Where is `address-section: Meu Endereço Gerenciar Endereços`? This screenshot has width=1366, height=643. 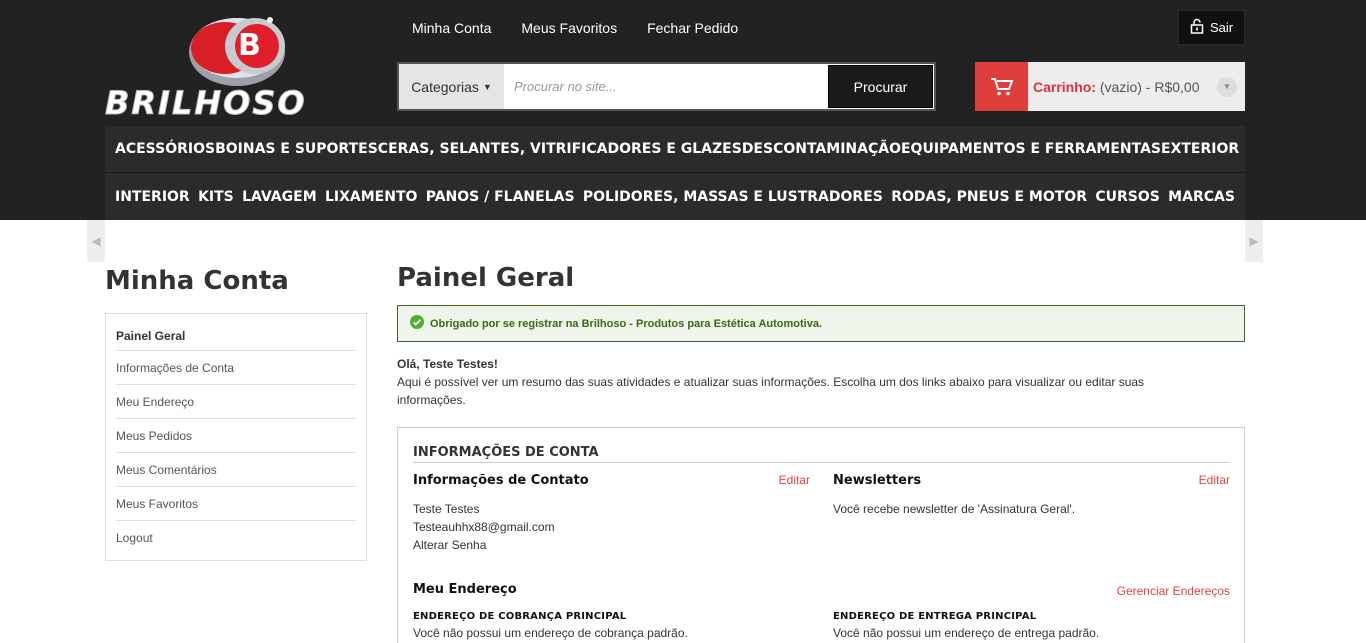
address-section: Meu Endereço Gerenciar Endereços is located at coordinates (821, 590).